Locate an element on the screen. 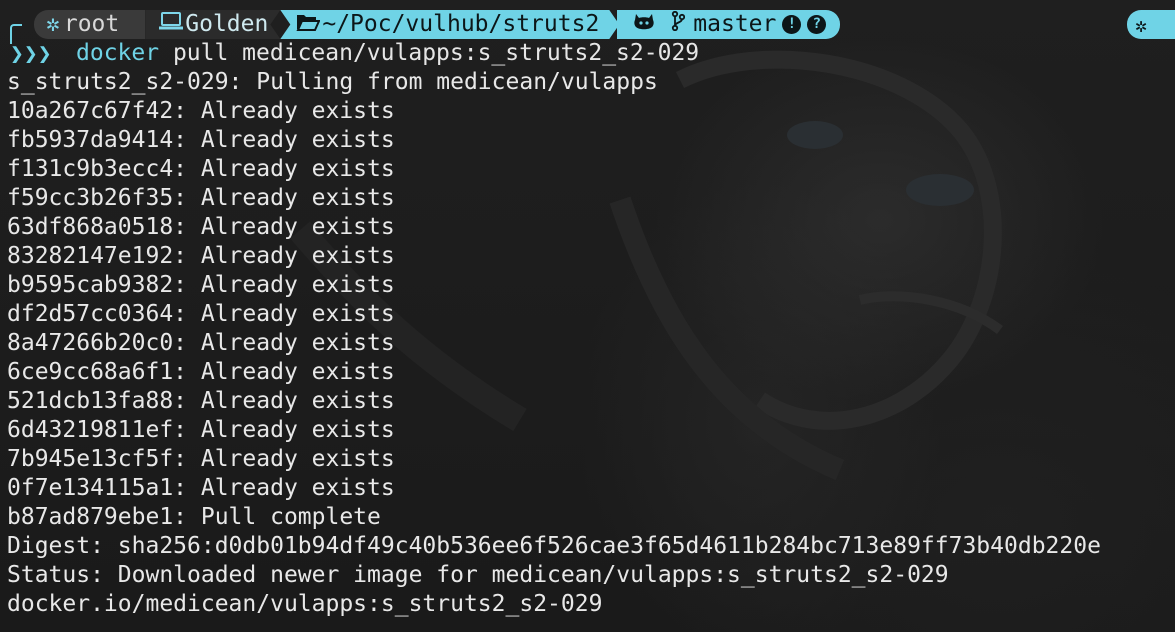 The image size is (1175, 632). output-line: df2d57cc0364: Already exists is located at coordinates (201, 314).